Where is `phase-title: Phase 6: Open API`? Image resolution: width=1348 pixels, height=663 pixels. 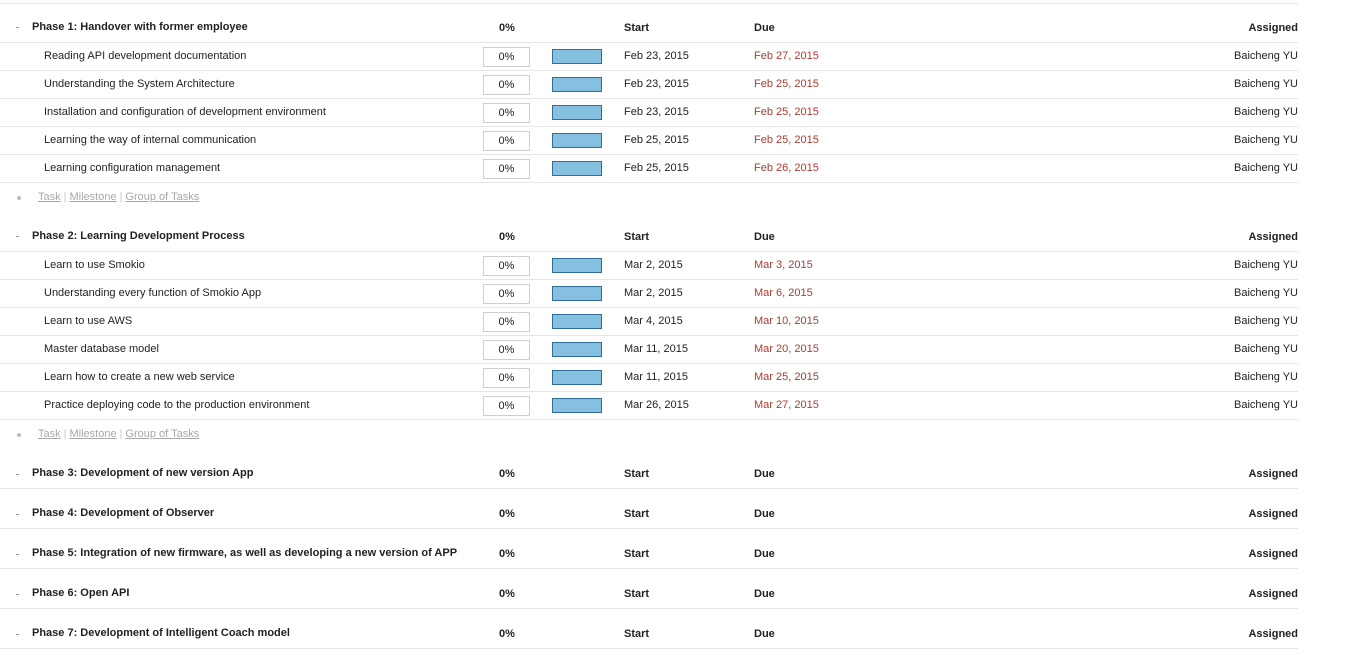
phase-title: Phase 6: Open API is located at coordinates (80, 593).